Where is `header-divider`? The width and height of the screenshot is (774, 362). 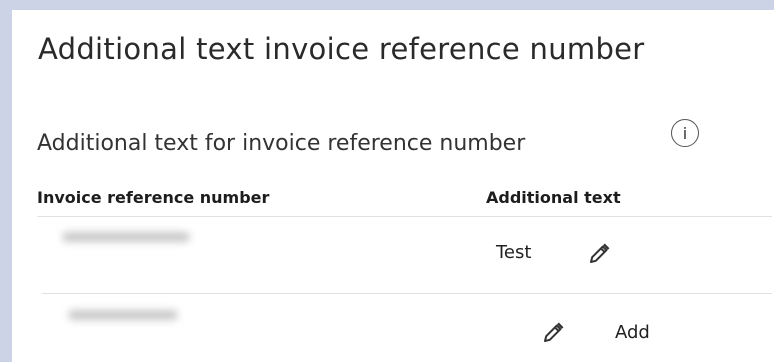 header-divider is located at coordinates (404, 216).